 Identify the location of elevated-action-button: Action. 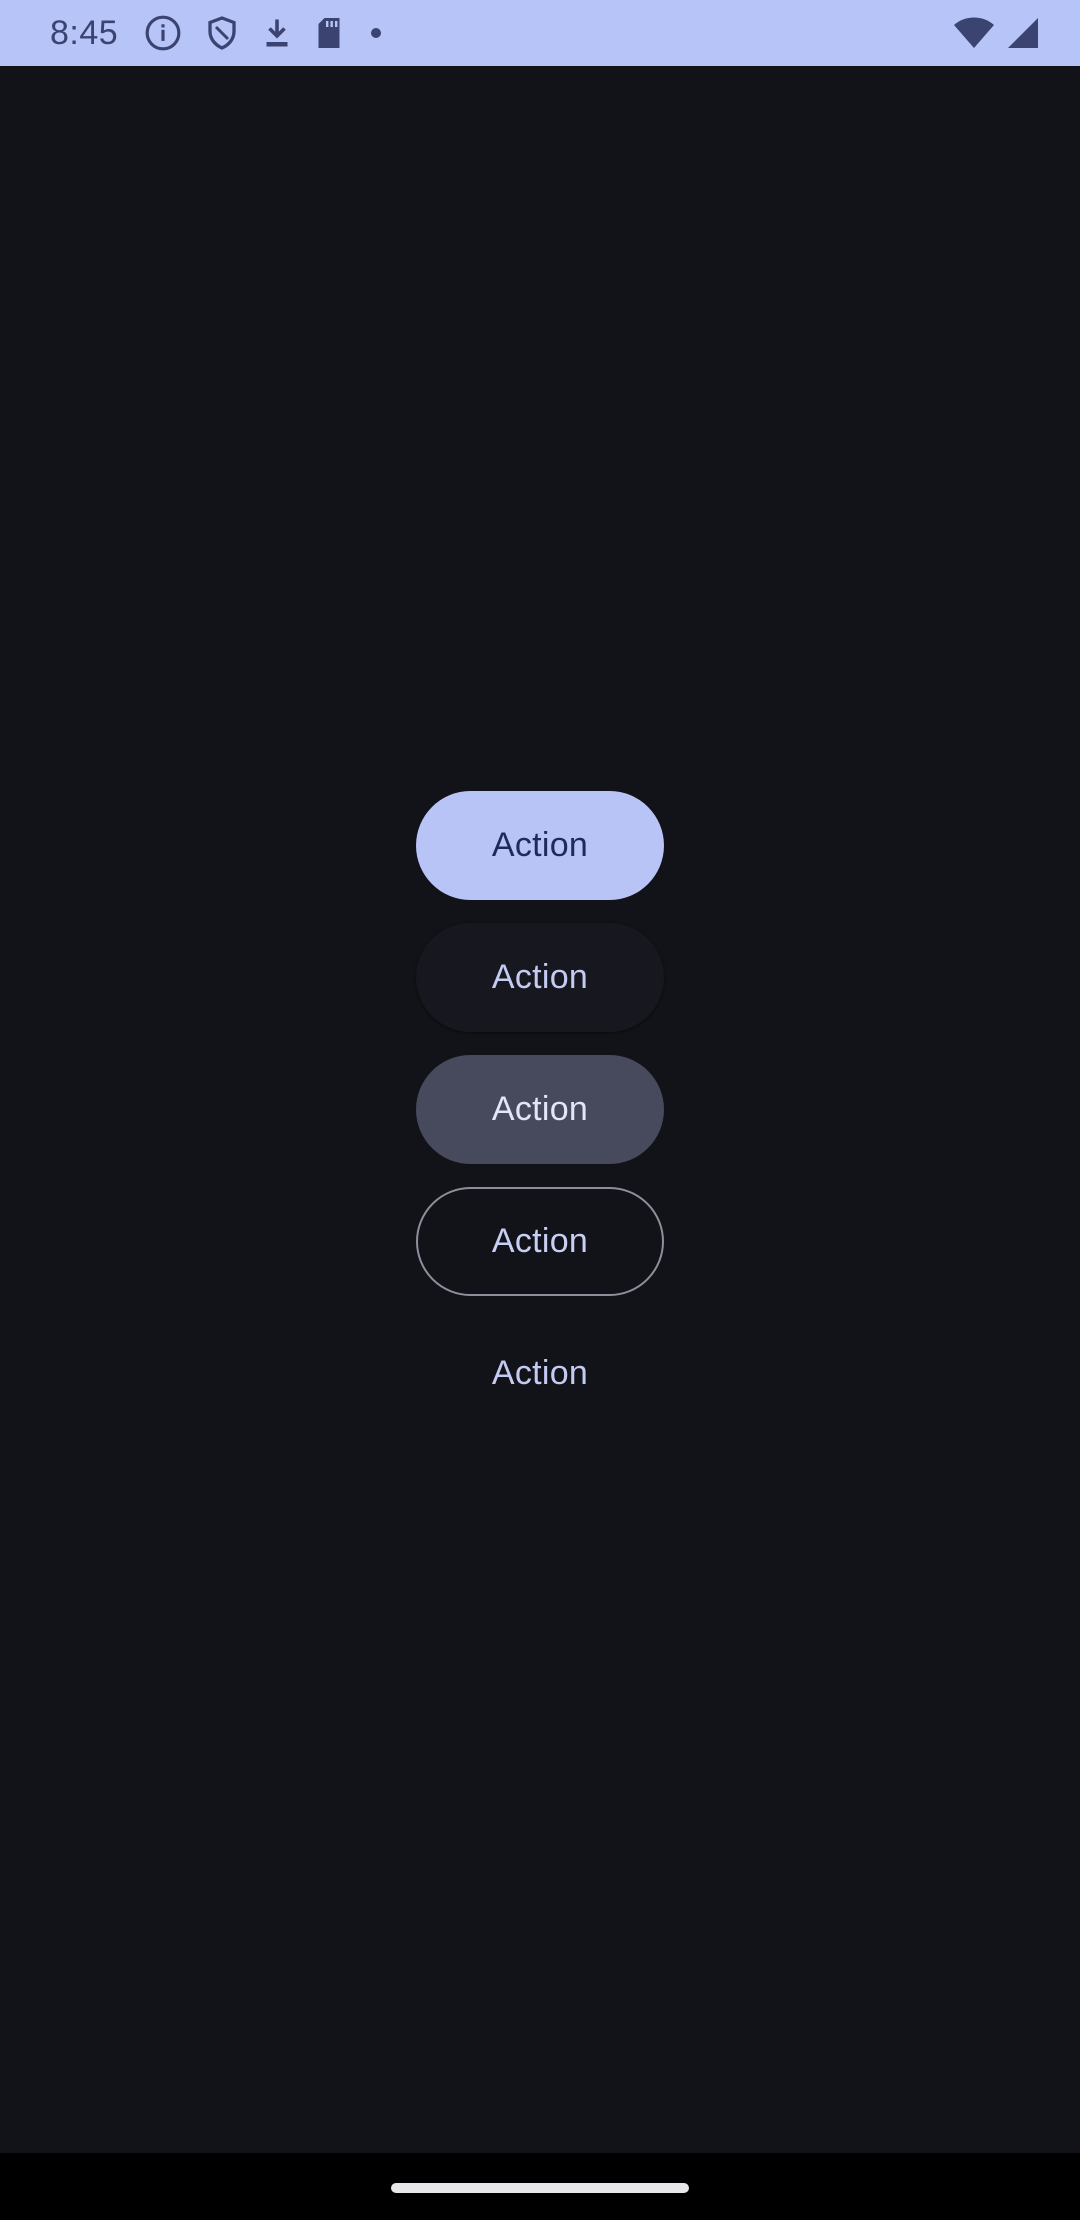
(540, 977).